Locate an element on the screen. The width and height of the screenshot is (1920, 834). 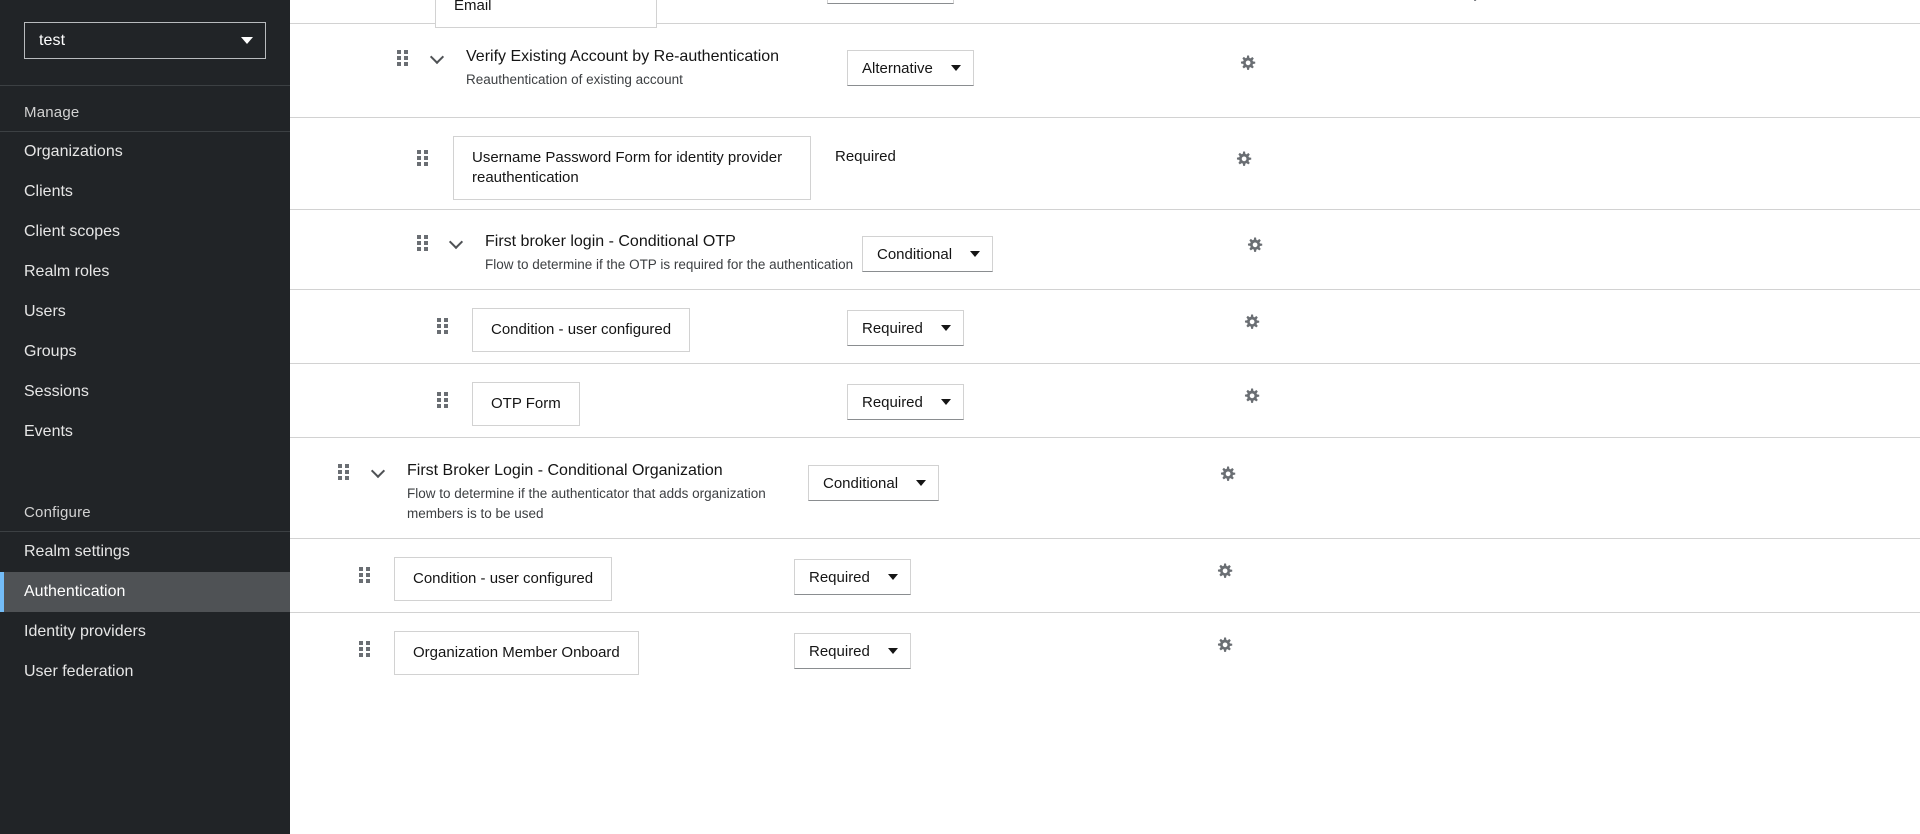
requirement-label: Required is located at coordinates (865, 156).